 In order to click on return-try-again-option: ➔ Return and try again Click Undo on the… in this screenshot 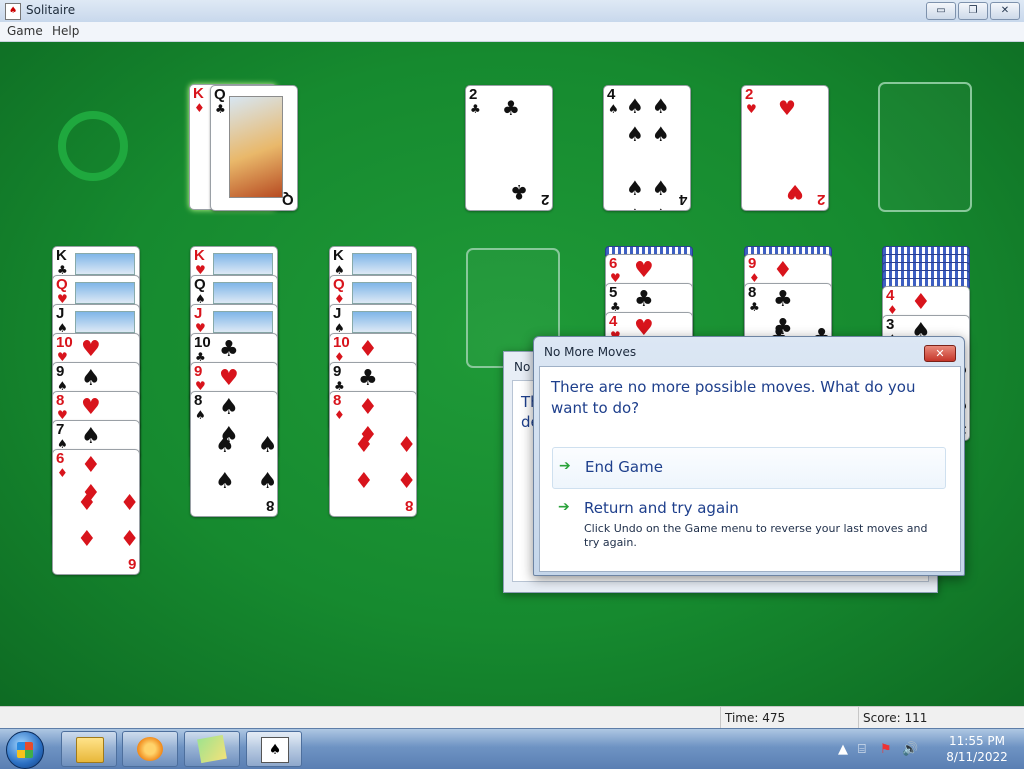, I will do `click(749, 521)`.